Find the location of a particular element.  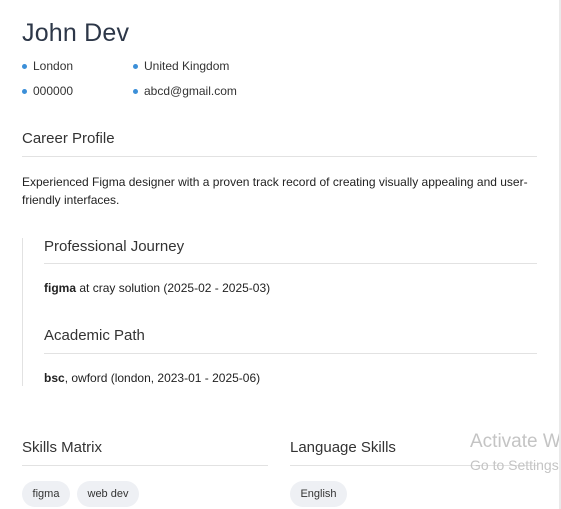

experience-divider is located at coordinates (290, 263).